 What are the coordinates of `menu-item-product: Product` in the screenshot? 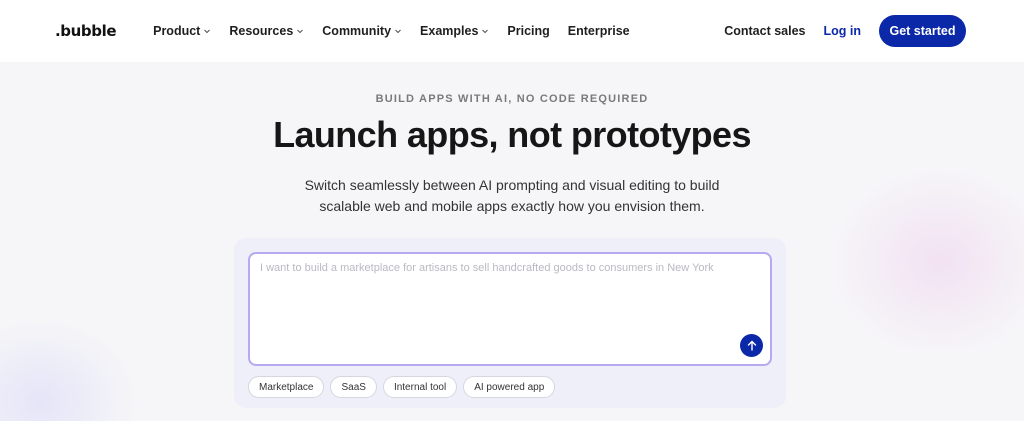 It's located at (182, 31).